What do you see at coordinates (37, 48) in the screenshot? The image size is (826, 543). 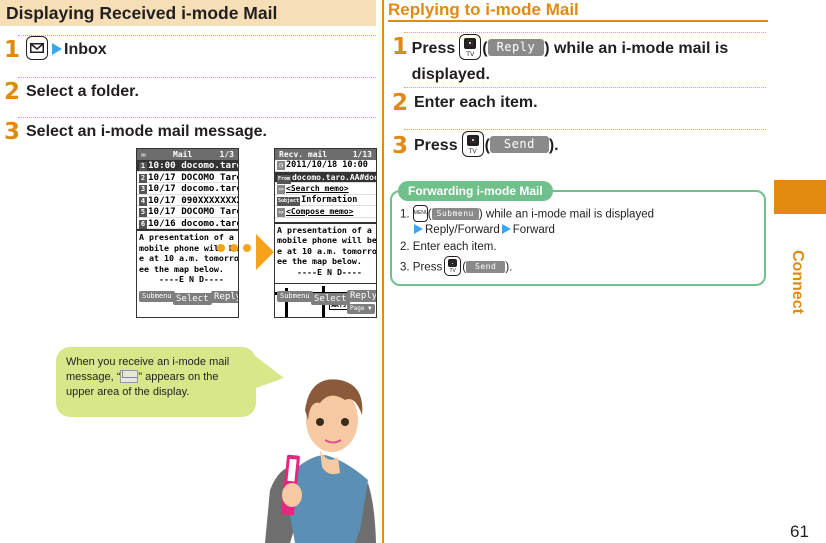 I see `mail-key-icon` at bounding box center [37, 48].